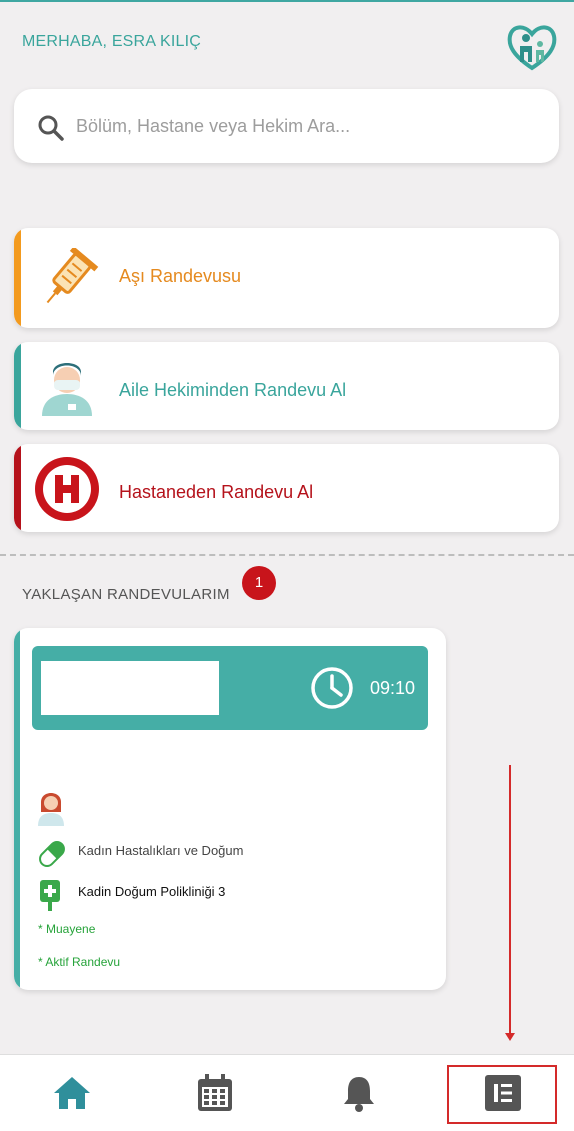  Describe the element at coordinates (161, 850) in the screenshot. I see `department-text: Kadın Hastalıkları ve Doğum` at that location.